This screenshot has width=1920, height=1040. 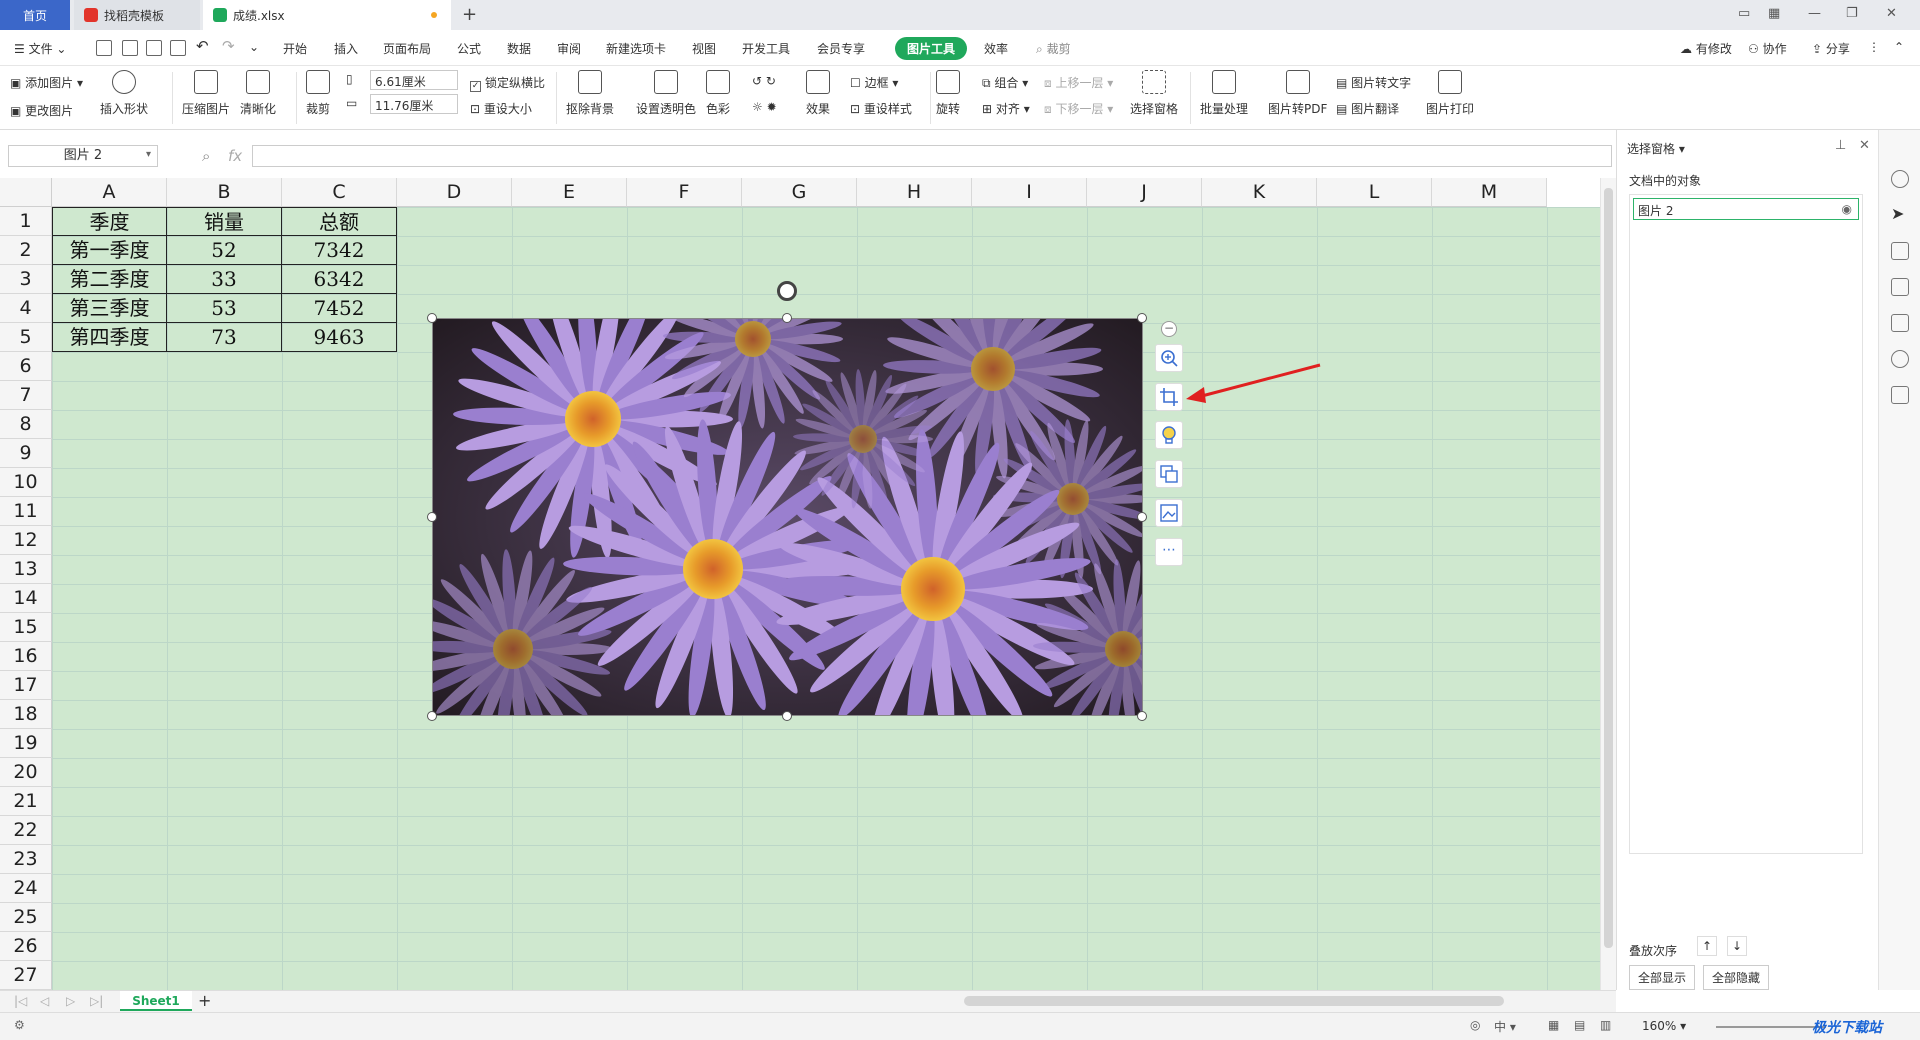 I want to click on column-header: I, so click(x=1029, y=192).